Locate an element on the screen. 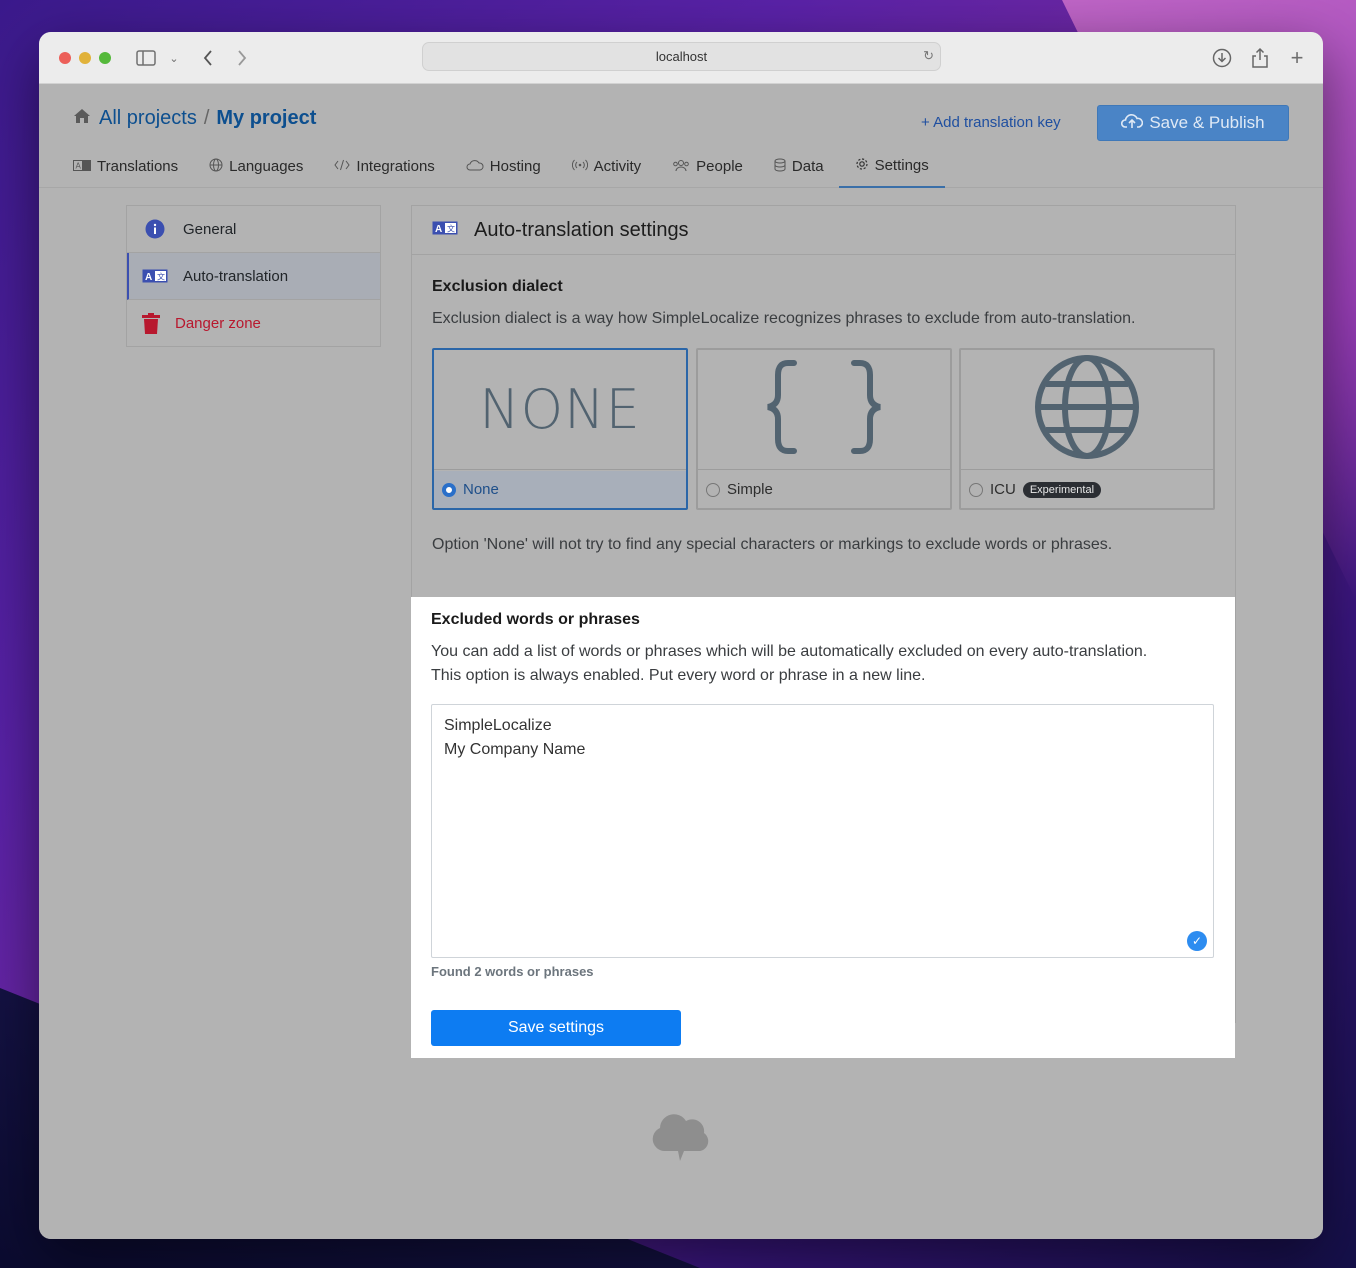  tab-label: Integrations is located at coordinates (395, 166).